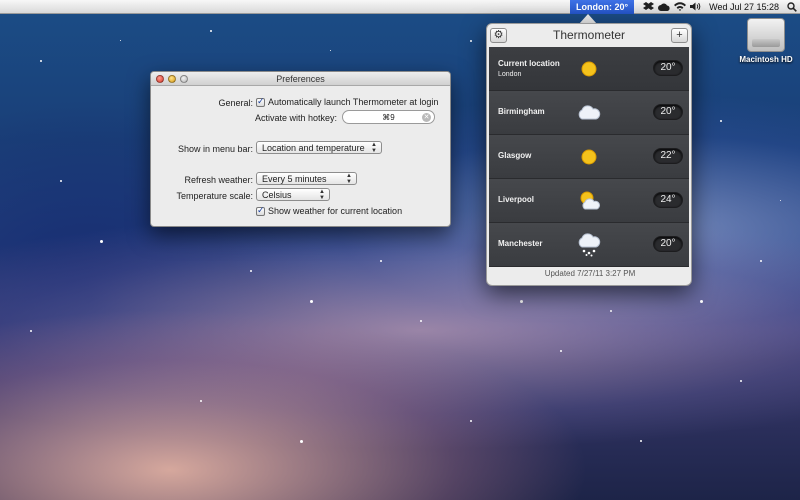 This screenshot has height=500, width=800. Describe the element at coordinates (218, 180) in the screenshot. I see `refresh-label: Refresh weather:` at that location.